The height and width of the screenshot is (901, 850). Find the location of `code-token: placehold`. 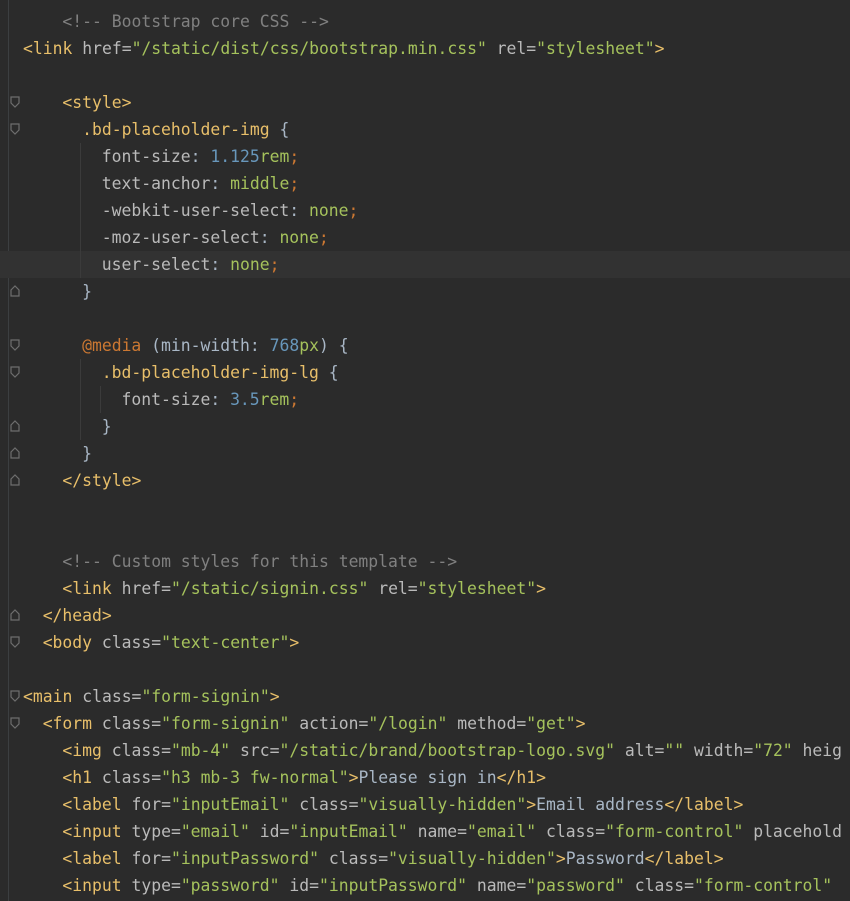

code-token: placehold is located at coordinates (793, 831).